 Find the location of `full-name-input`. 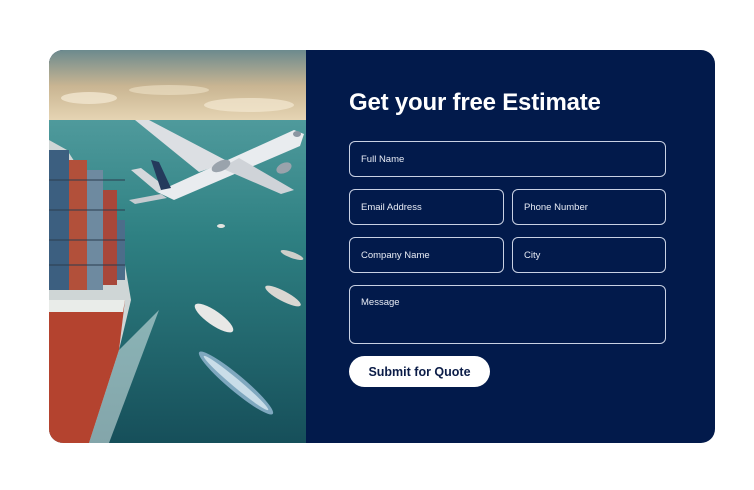

full-name-input is located at coordinates (507, 159).